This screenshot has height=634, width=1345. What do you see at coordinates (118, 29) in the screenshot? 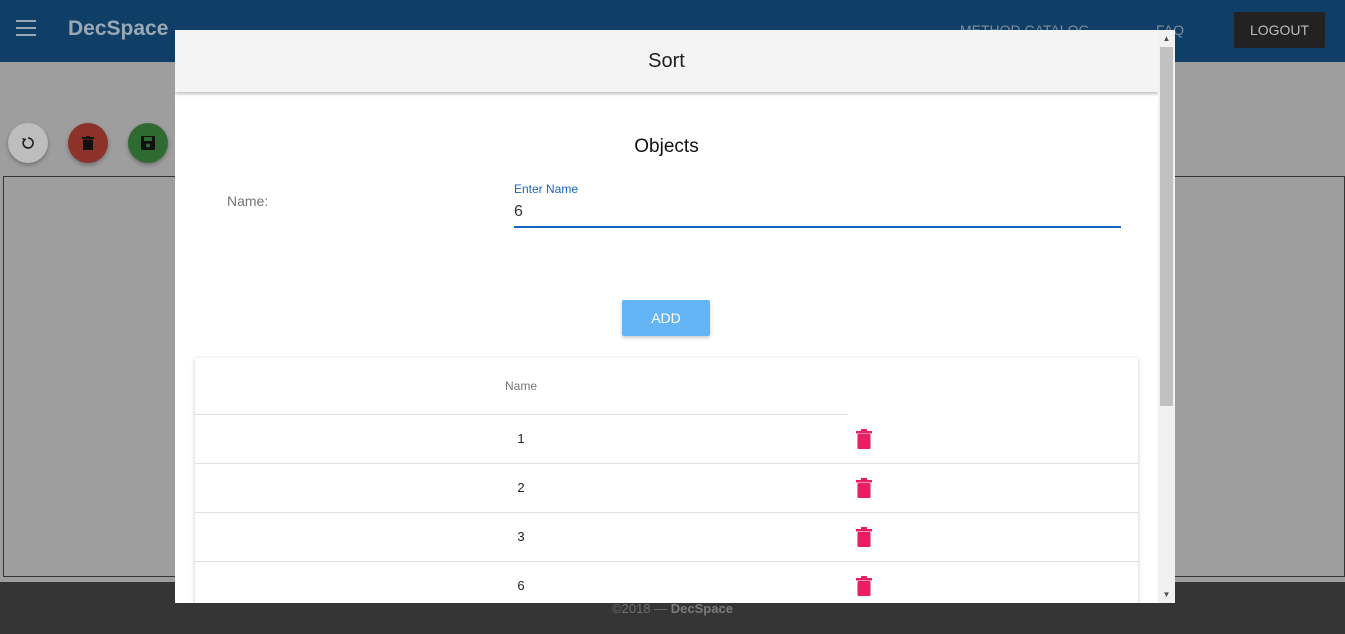
I see `brand-title: DecSpace` at bounding box center [118, 29].